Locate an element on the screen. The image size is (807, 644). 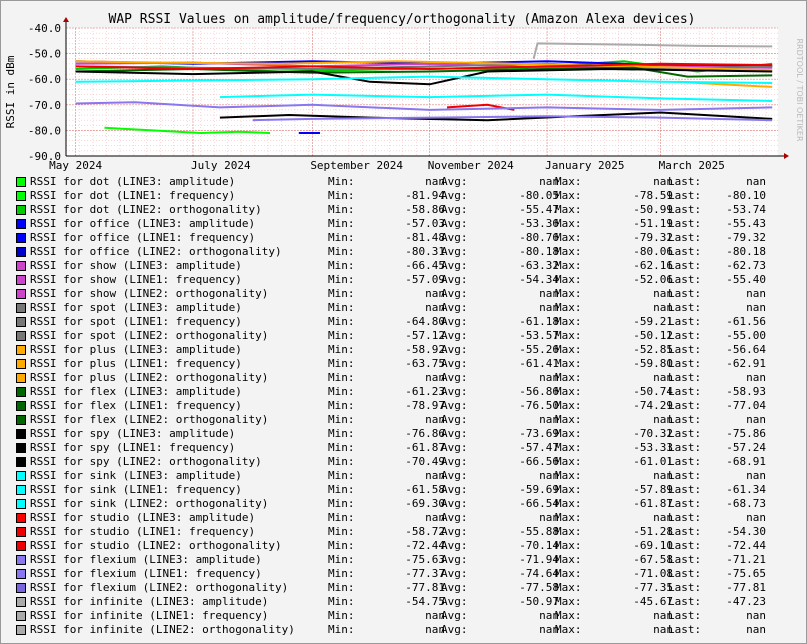
legend-stat-value: -79.32 is located at coordinates (653, 237).